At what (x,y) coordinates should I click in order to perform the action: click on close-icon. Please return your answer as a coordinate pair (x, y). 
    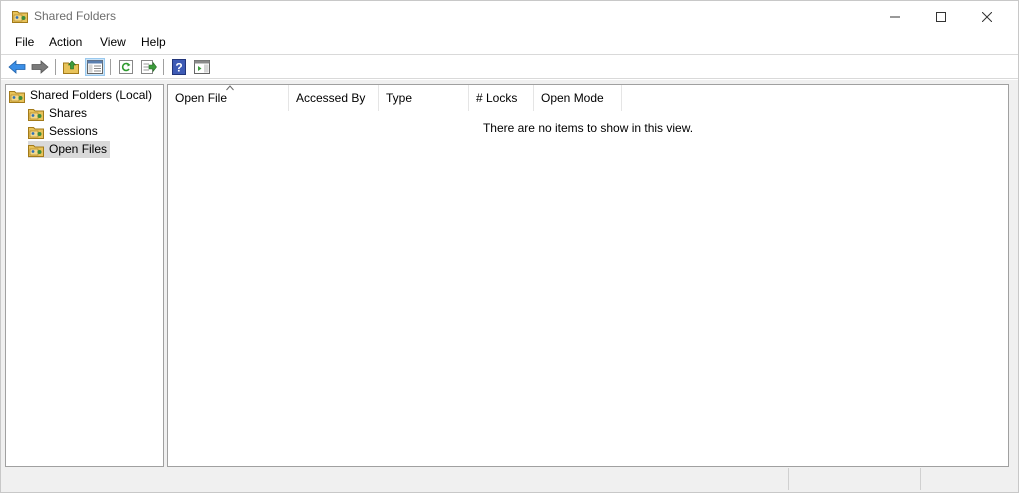
    Looking at the image, I should click on (987, 16).